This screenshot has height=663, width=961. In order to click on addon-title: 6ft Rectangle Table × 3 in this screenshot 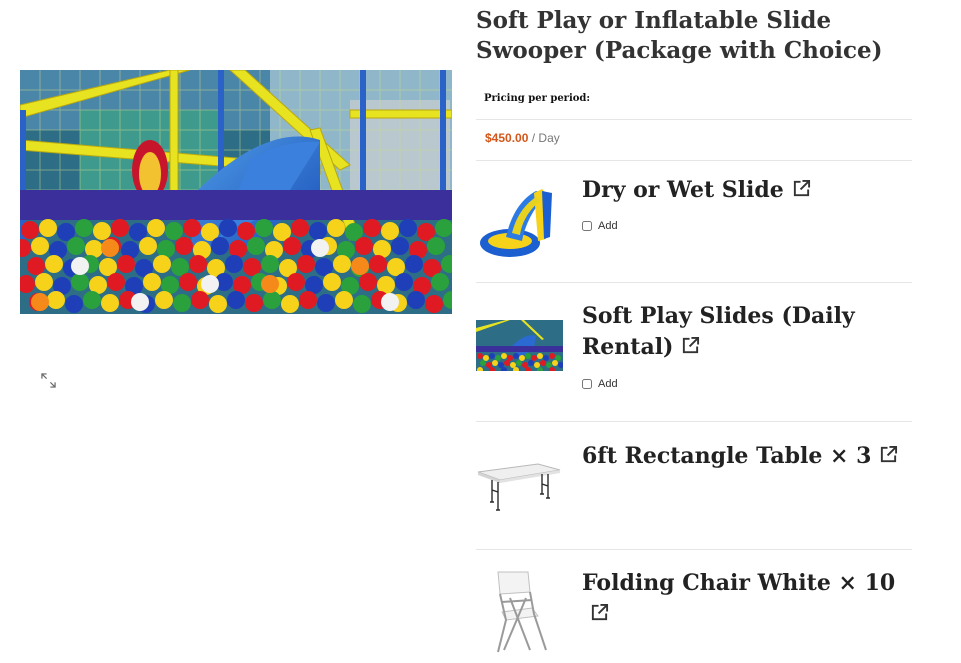, I will do `click(742, 456)`.